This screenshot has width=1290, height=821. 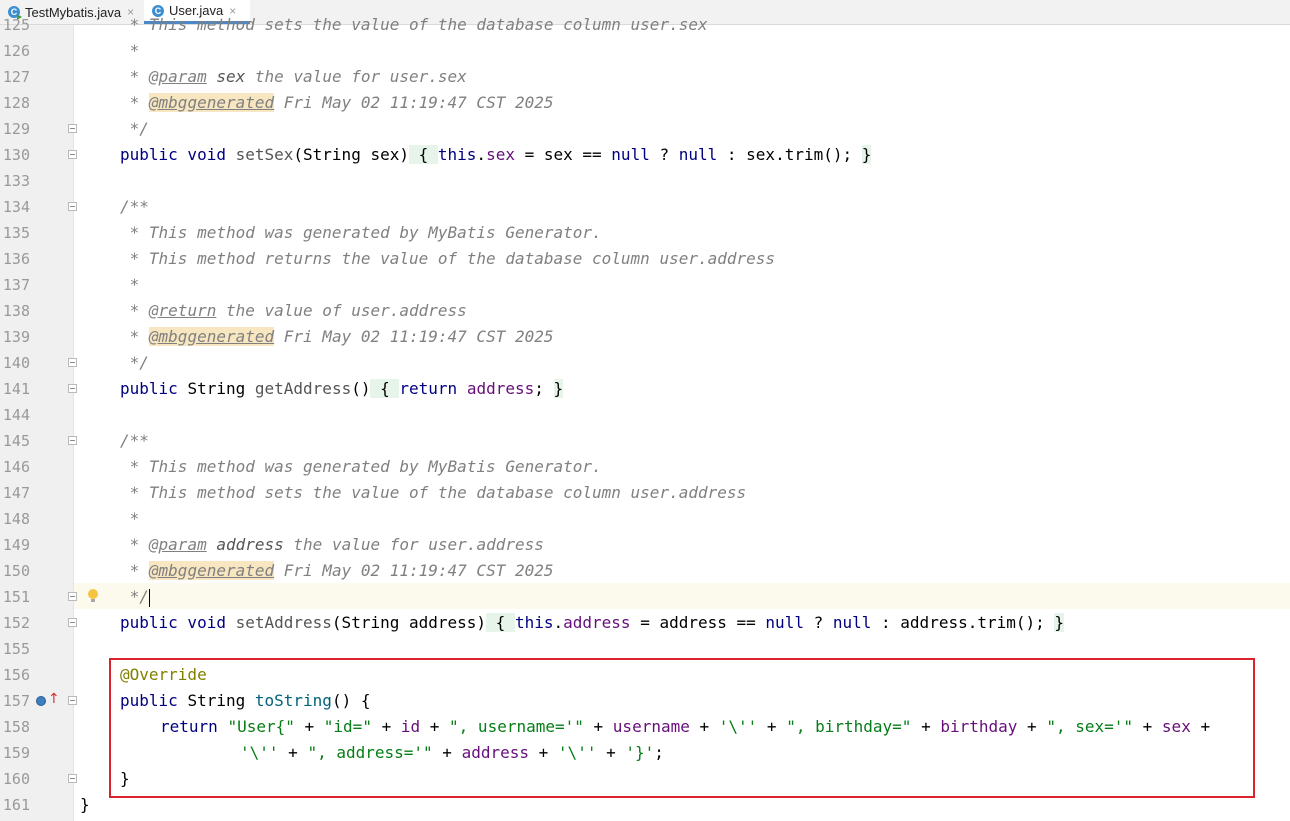 I want to click on line-number: 149, so click(x=16, y=545).